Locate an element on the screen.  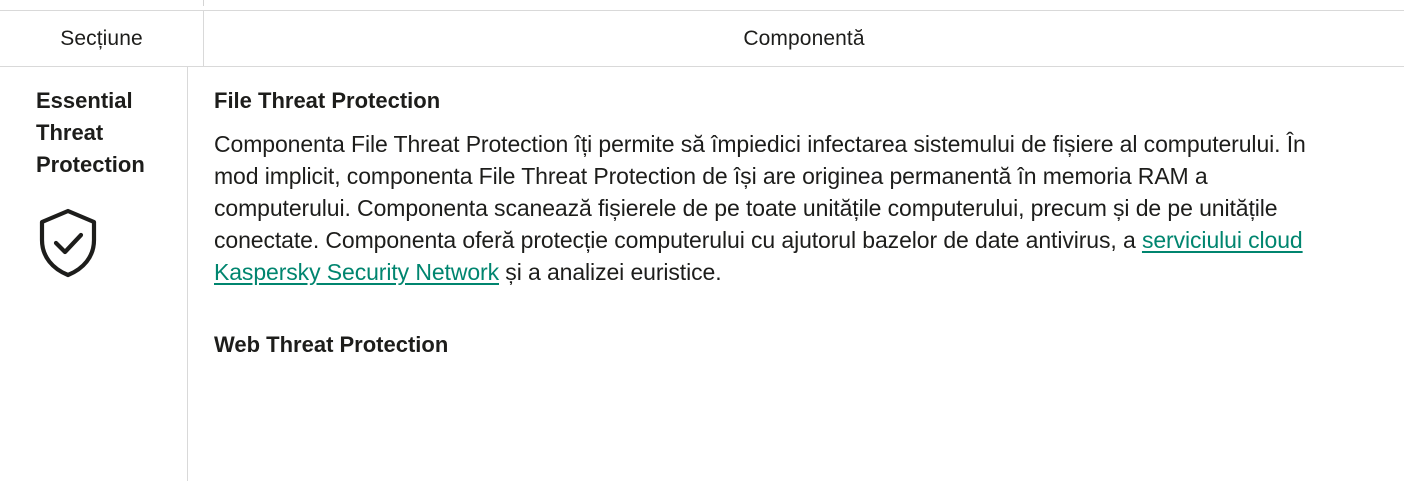
shield-check-icon is located at coordinates (68, 243).